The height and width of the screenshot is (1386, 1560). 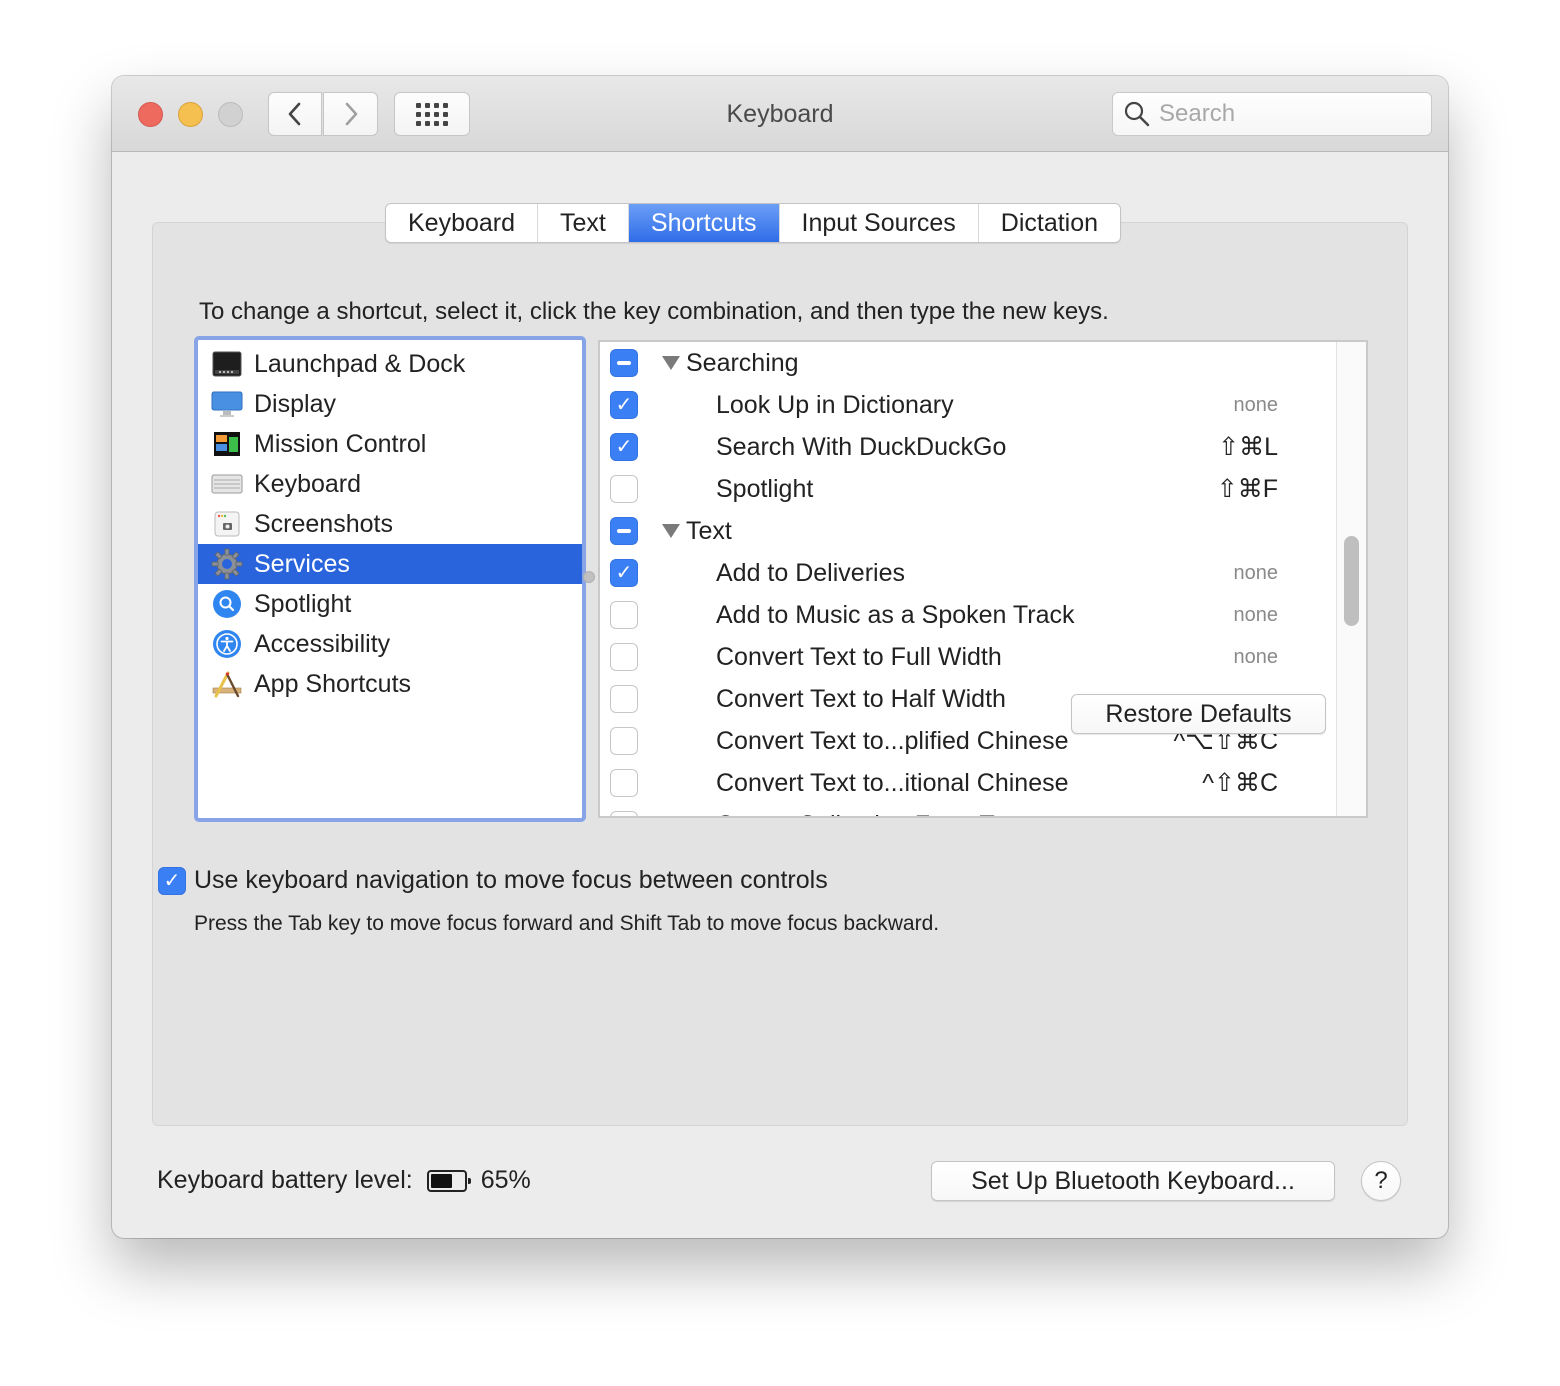 What do you see at coordinates (879, 223) in the screenshot?
I see `tab-input-sources: Input Sources` at bounding box center [879, 223].